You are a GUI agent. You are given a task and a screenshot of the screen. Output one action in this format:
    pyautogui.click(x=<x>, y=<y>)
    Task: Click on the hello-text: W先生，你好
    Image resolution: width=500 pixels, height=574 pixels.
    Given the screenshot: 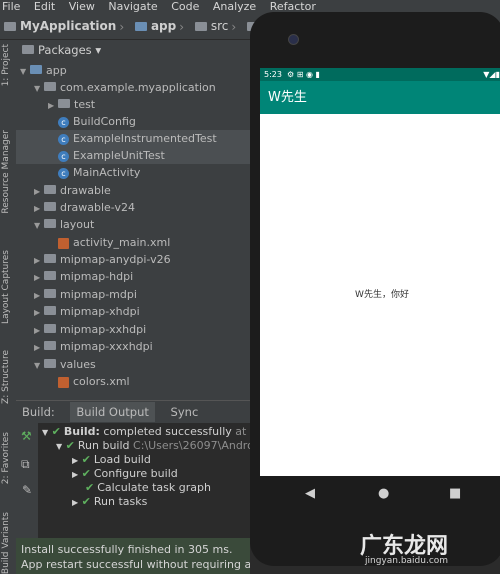 What is the action you would take?
    pyautogui.click(x=382, y=295)
    